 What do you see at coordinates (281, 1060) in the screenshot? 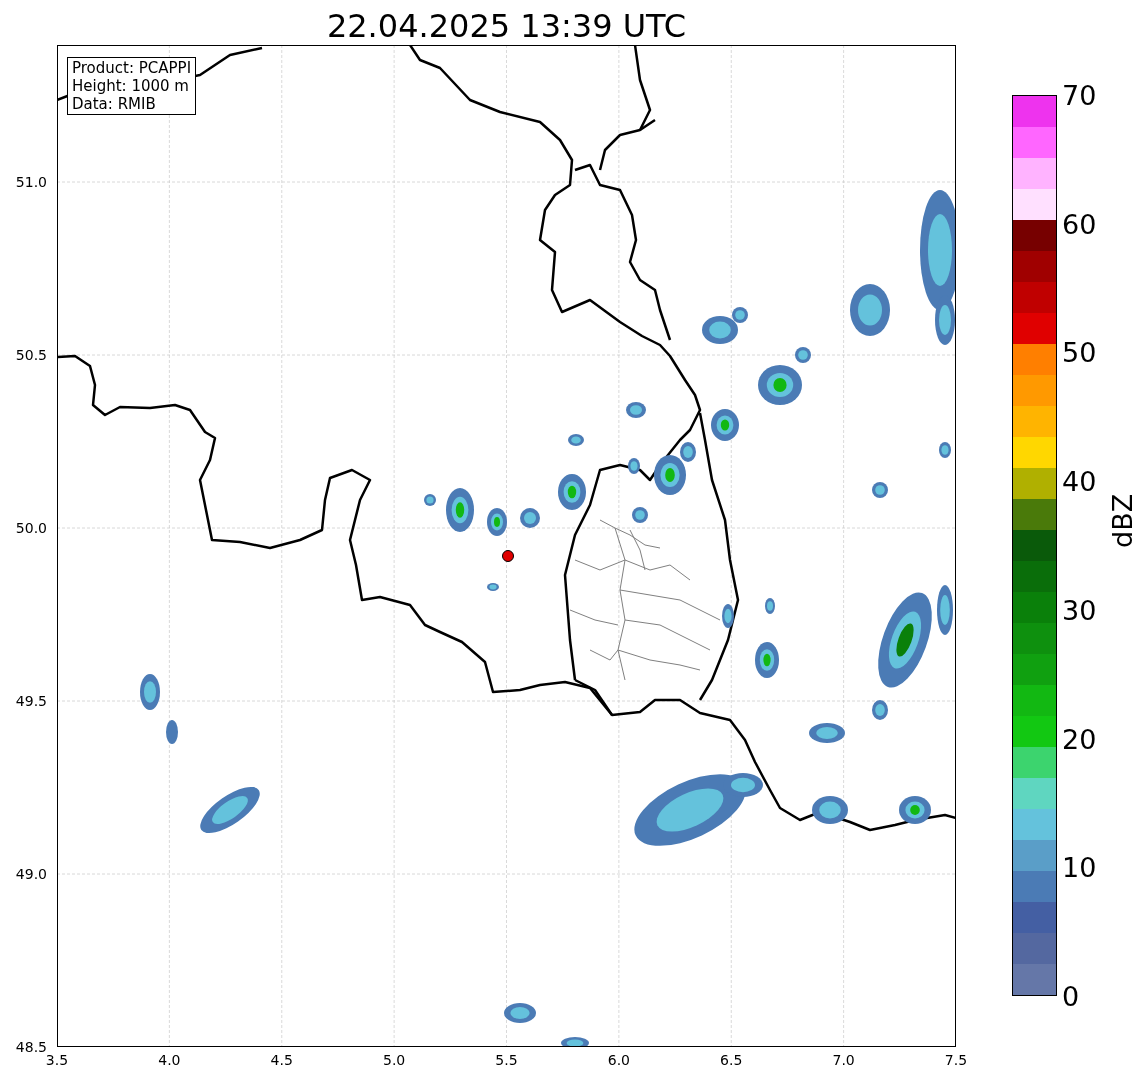
I see `axis-tick-label: 4.5` at bounding box center [281, 1060].